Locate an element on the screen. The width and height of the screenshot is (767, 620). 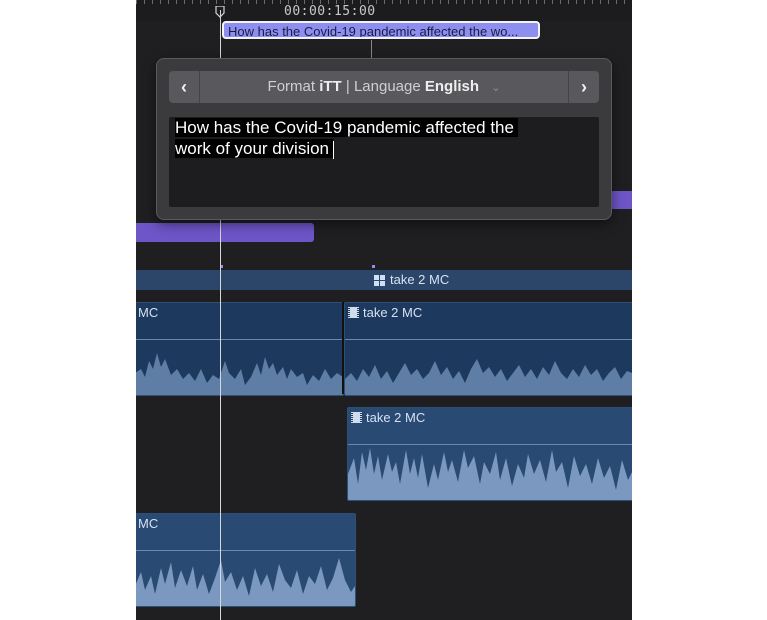
caption-nav-bar: ‹ Format iTT | Language English ⌄ › is located at coordinates (384, 87).